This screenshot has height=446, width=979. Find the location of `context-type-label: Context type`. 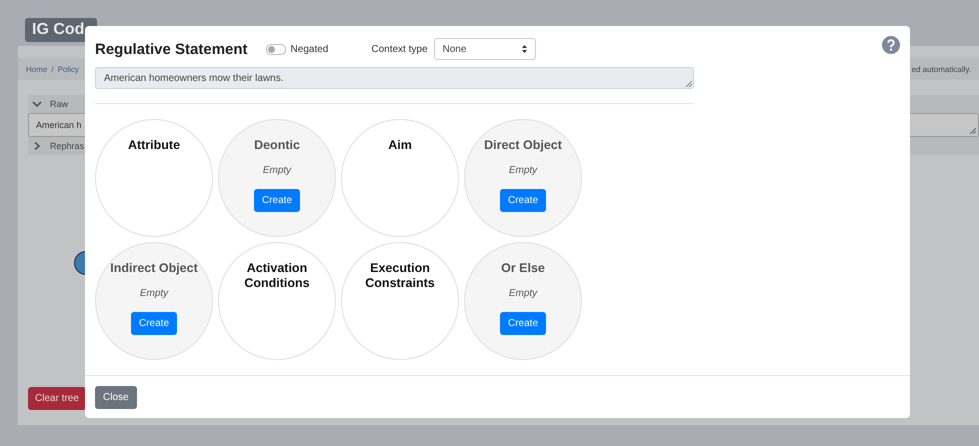

context-type-label: Context type is located at coordinates (399, 49).